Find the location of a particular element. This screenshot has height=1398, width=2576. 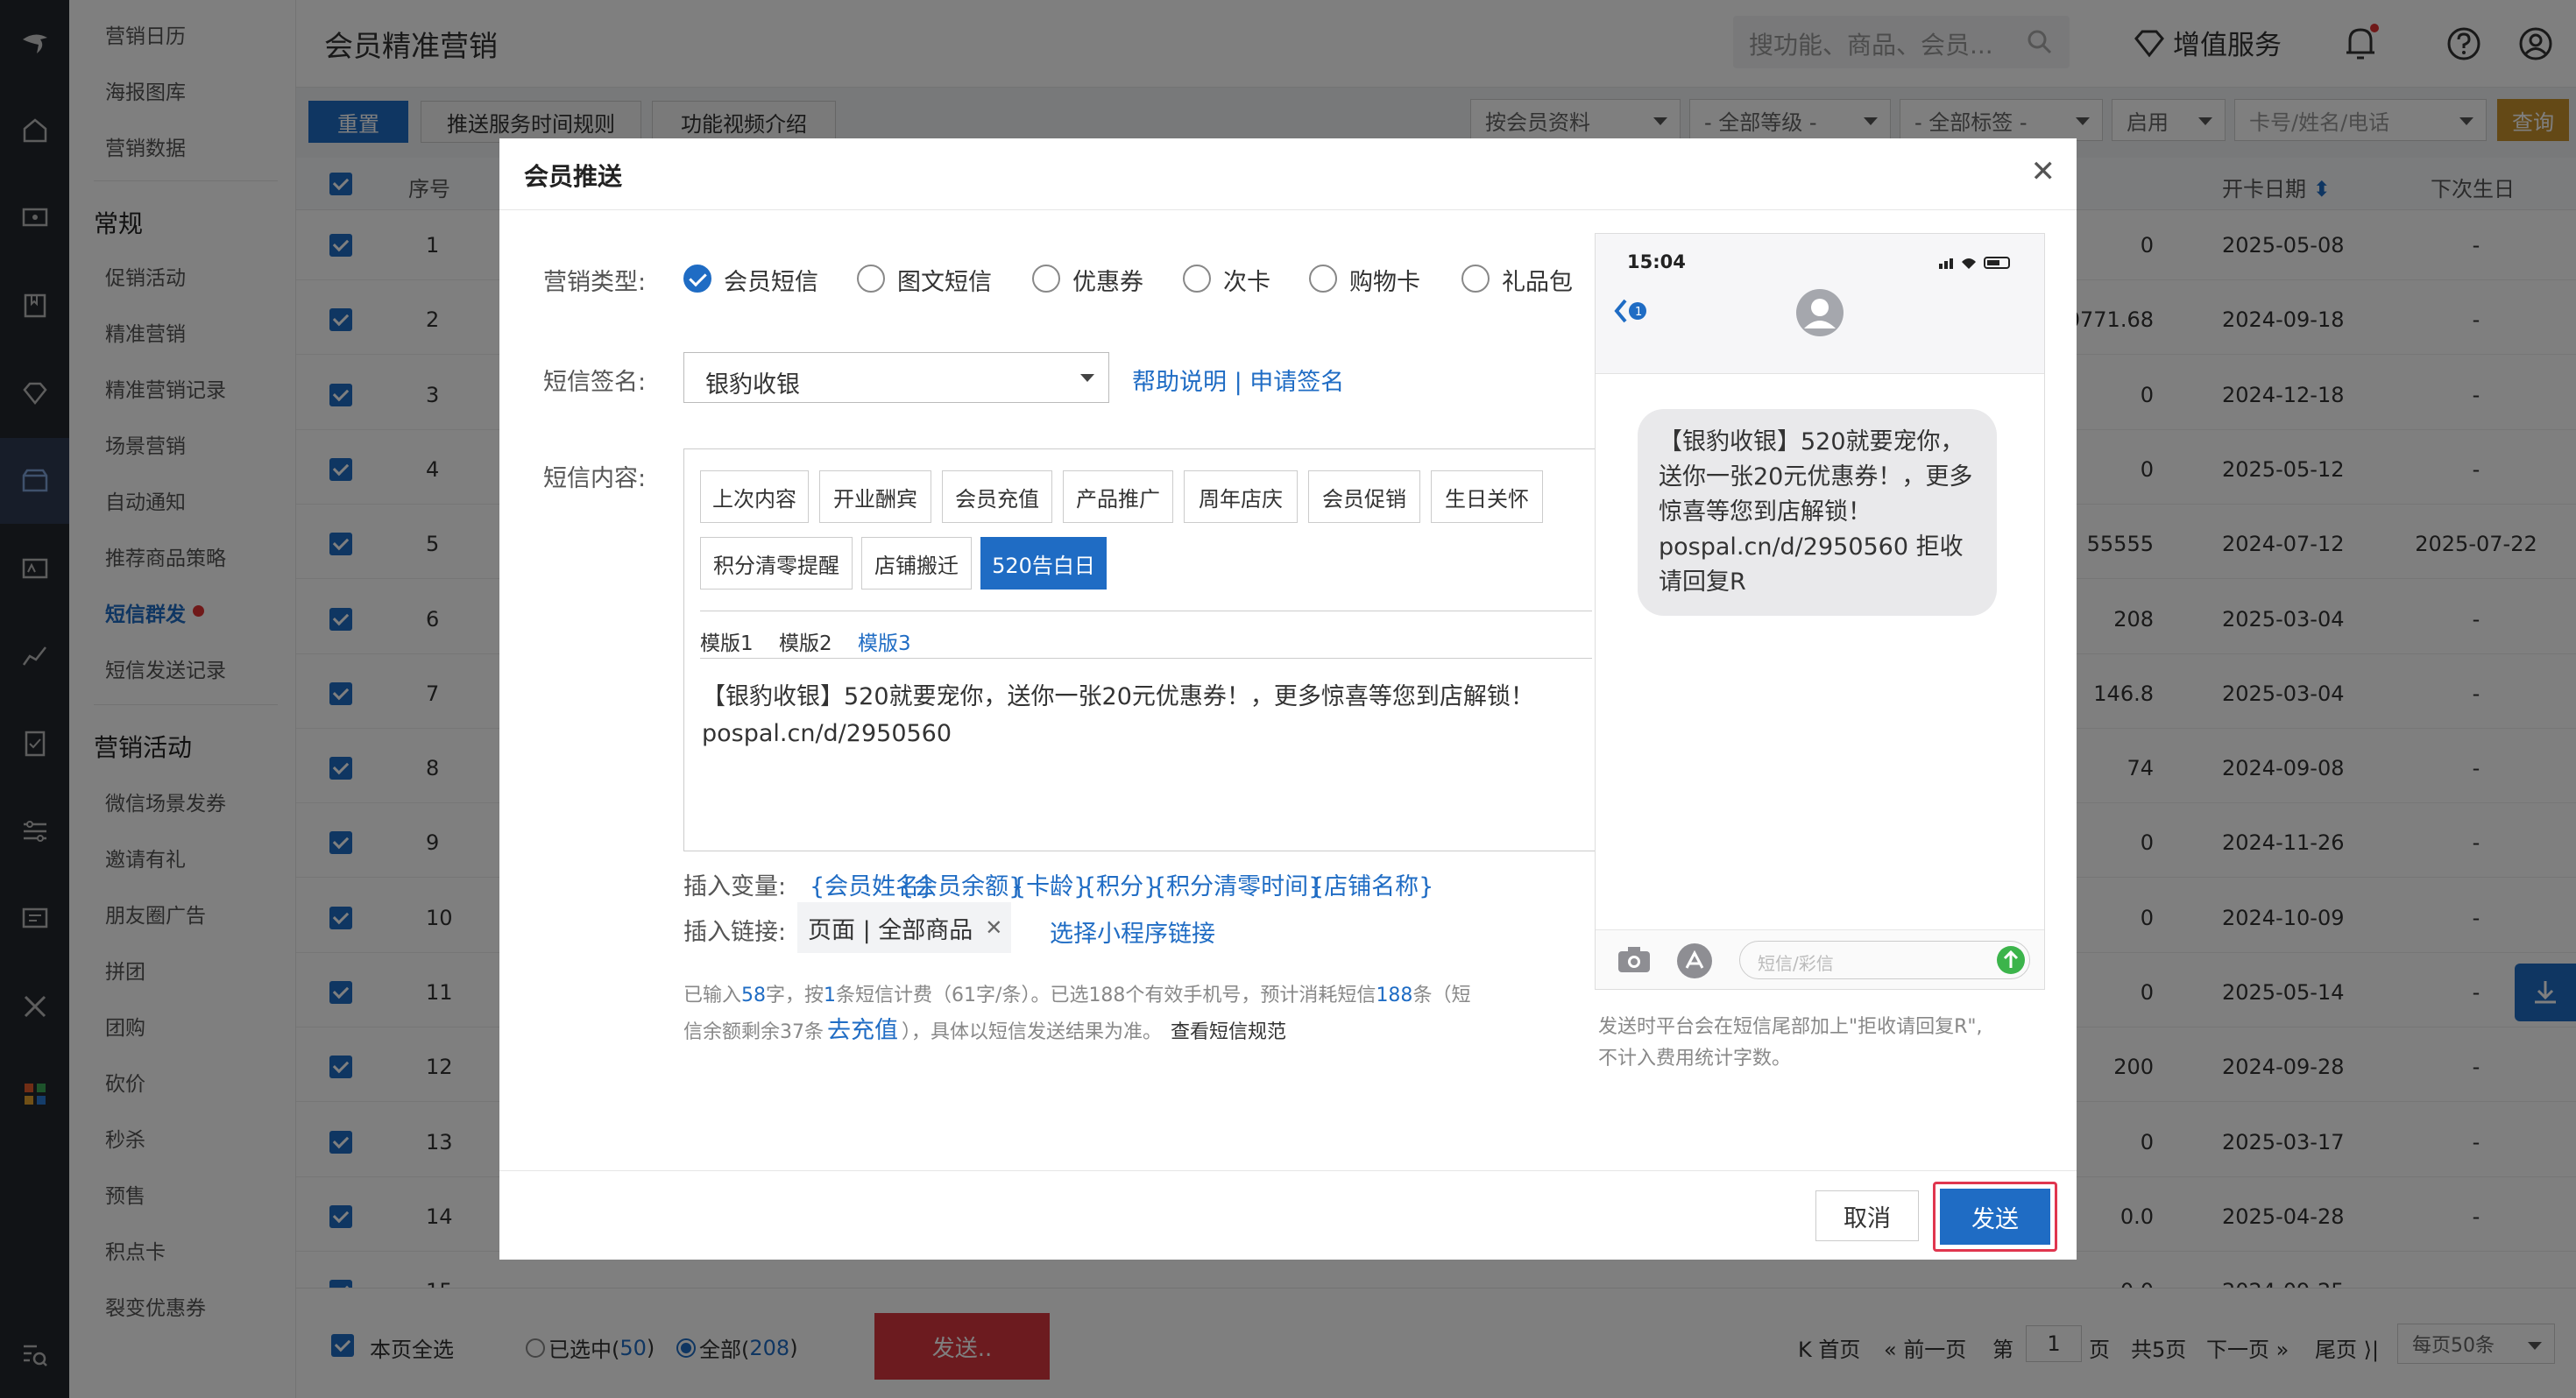

template-tag: 会员充值 is located at coordinates (997, 496).